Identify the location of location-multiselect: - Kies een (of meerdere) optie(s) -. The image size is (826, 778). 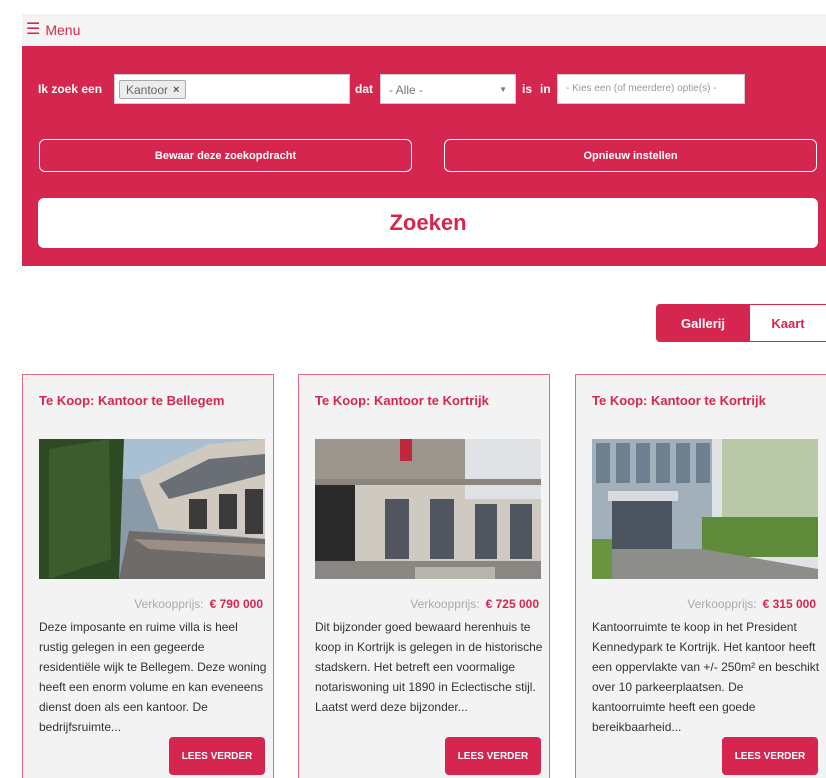
(651, 89).